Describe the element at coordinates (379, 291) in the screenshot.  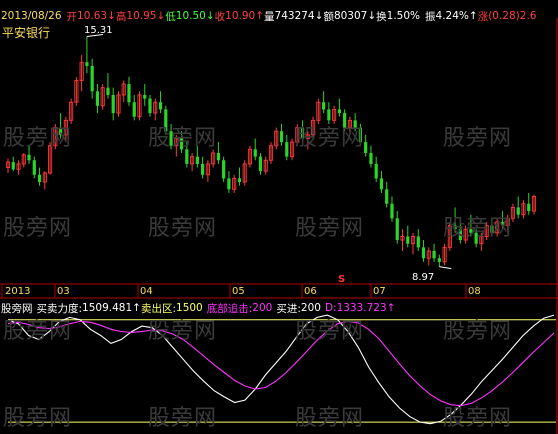
I see `month-label: 07` at that location.